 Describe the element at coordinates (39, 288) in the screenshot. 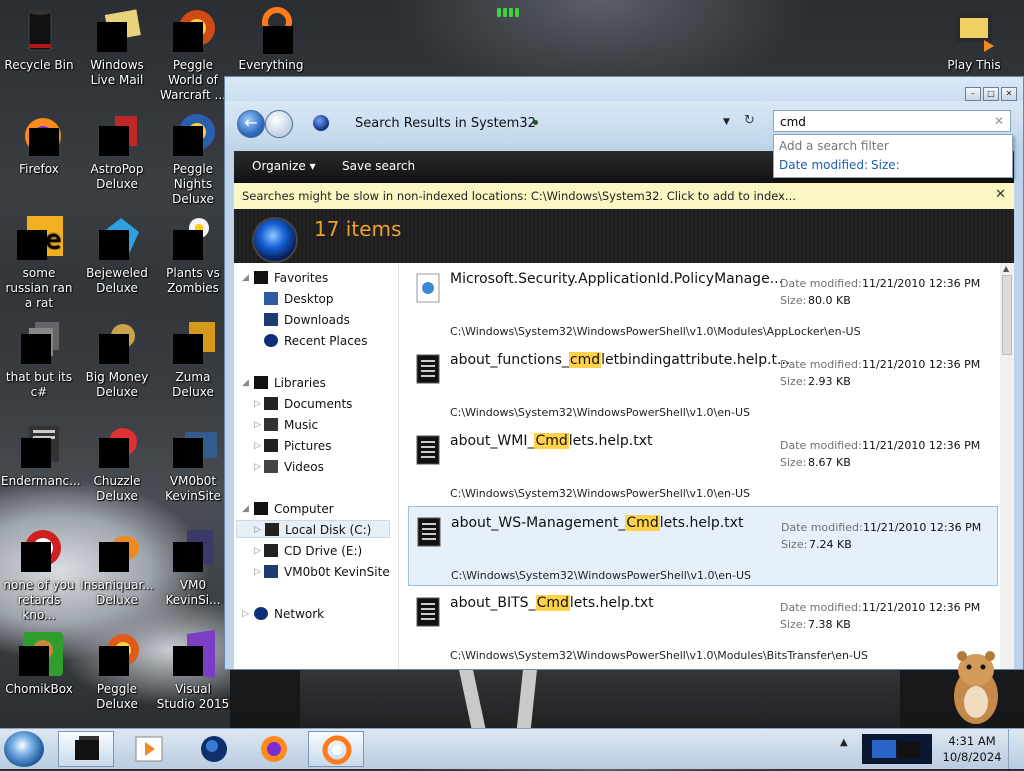

I see `desktop-icon-label: some russian ran a rat` at that location.